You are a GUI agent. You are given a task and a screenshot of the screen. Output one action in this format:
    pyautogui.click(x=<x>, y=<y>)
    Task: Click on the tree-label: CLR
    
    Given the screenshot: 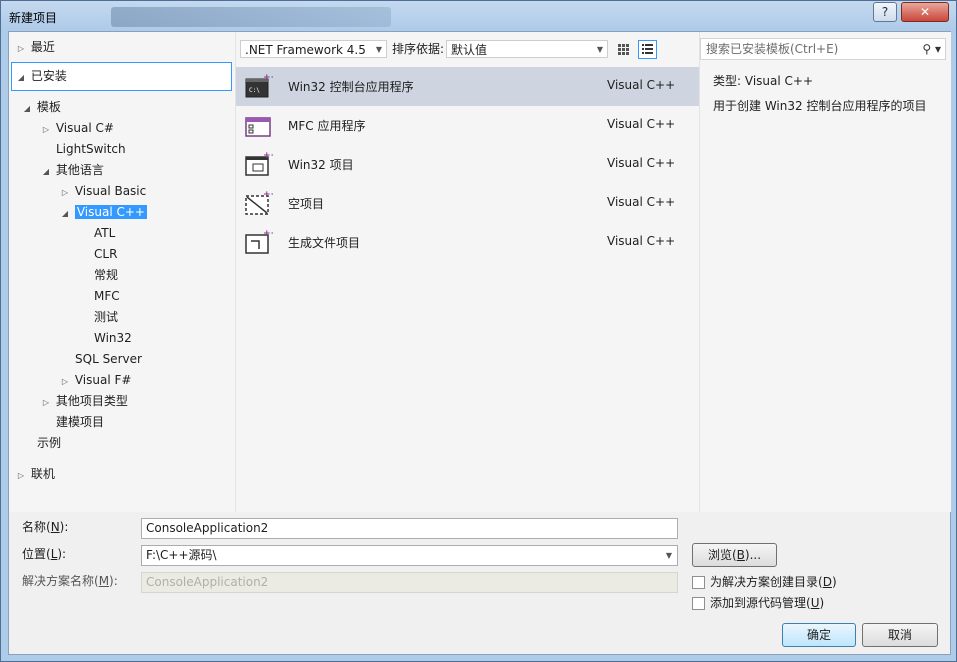 What is the action you would take?
    pyautogui.click(x=106, y=254)
    